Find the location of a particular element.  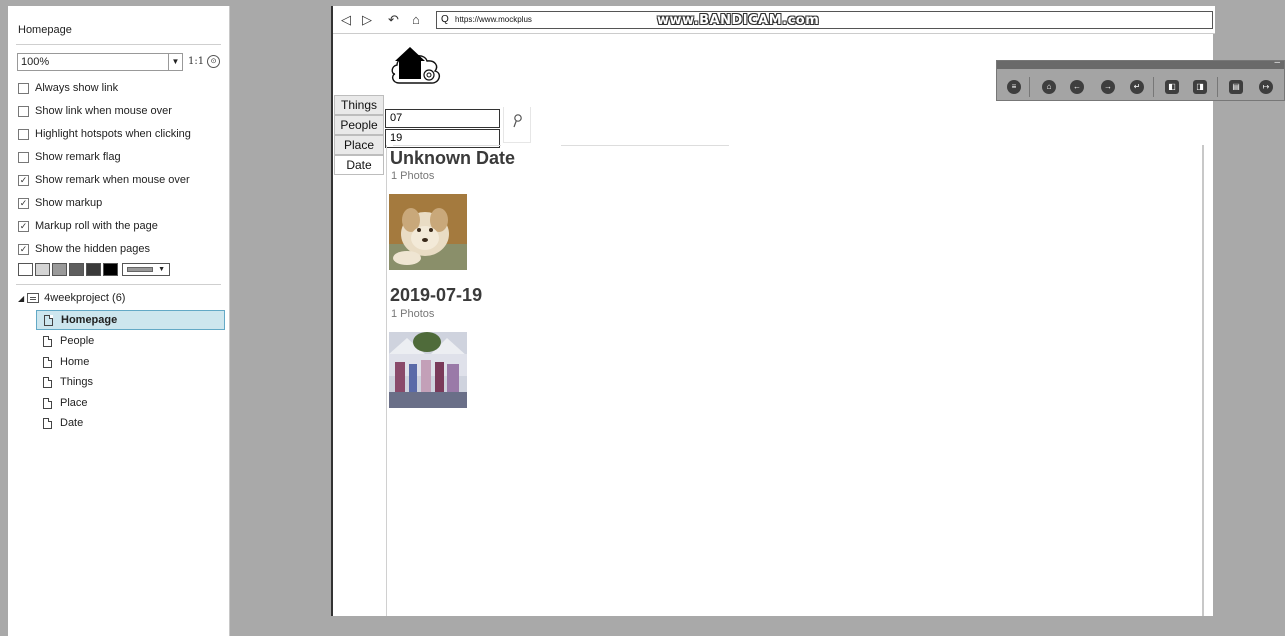

tab-place: Place is located at coordinates (359, 145).